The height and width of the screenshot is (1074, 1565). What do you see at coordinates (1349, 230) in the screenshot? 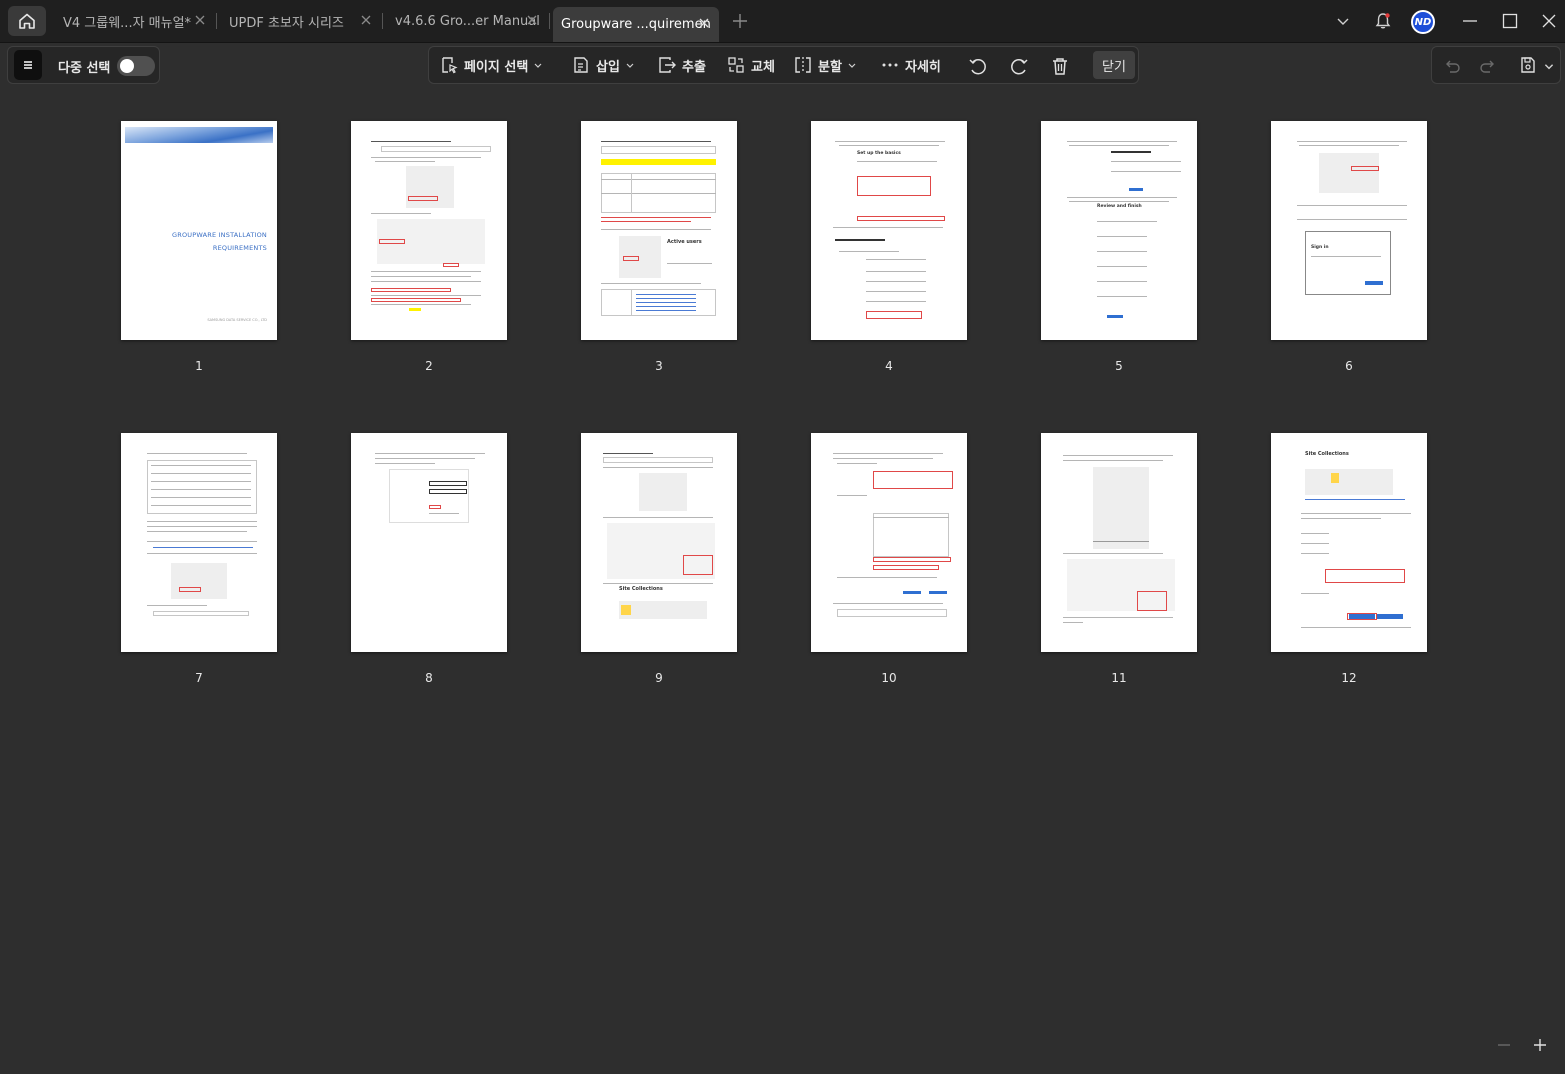
I see `page-thumbnail: Sign in` at bounding box center [1349, 230].